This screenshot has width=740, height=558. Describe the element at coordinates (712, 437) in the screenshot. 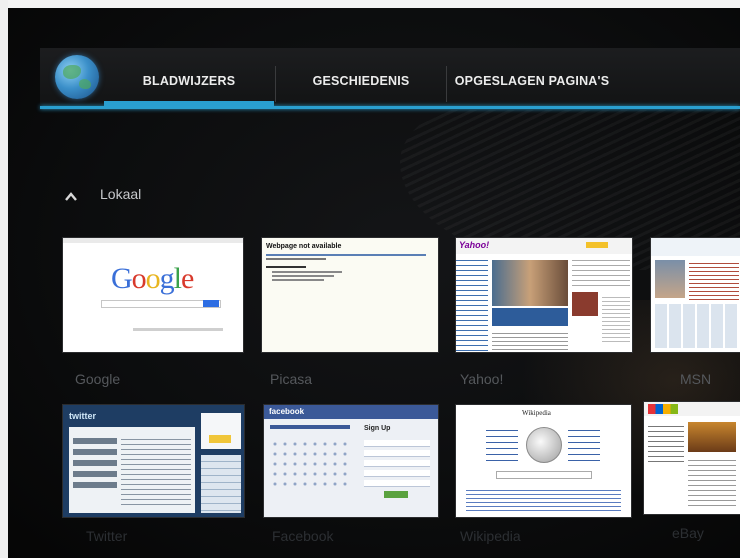

I see `ebay-banner` at that location.